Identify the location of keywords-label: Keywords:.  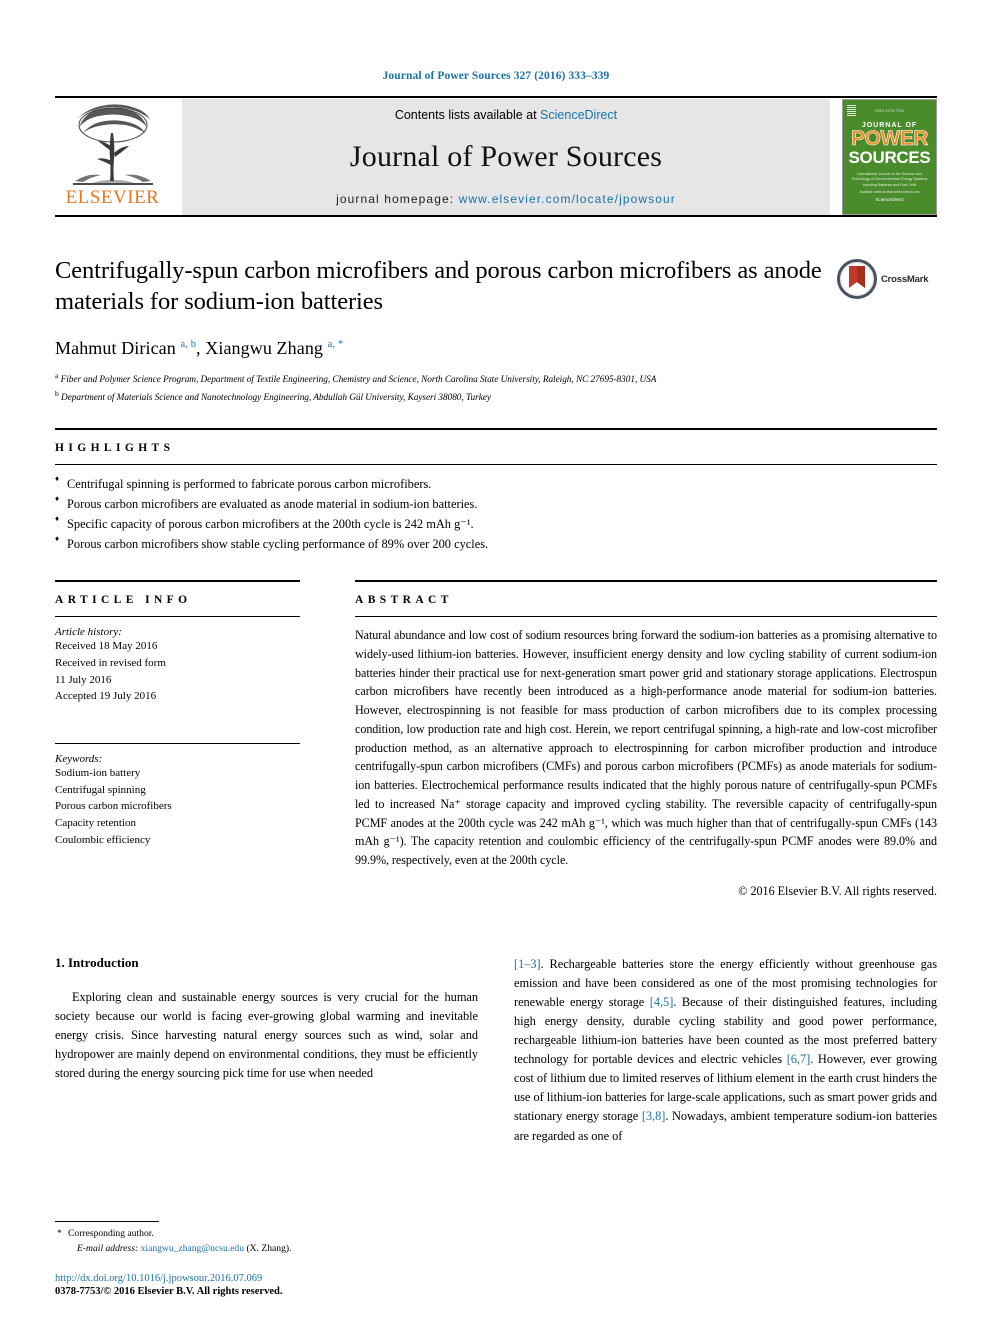
(79, 759).